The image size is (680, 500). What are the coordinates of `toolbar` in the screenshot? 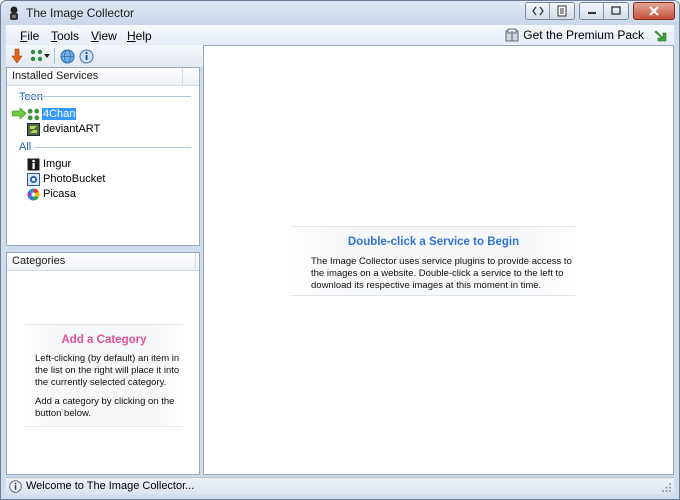 It's located at (104, 56).